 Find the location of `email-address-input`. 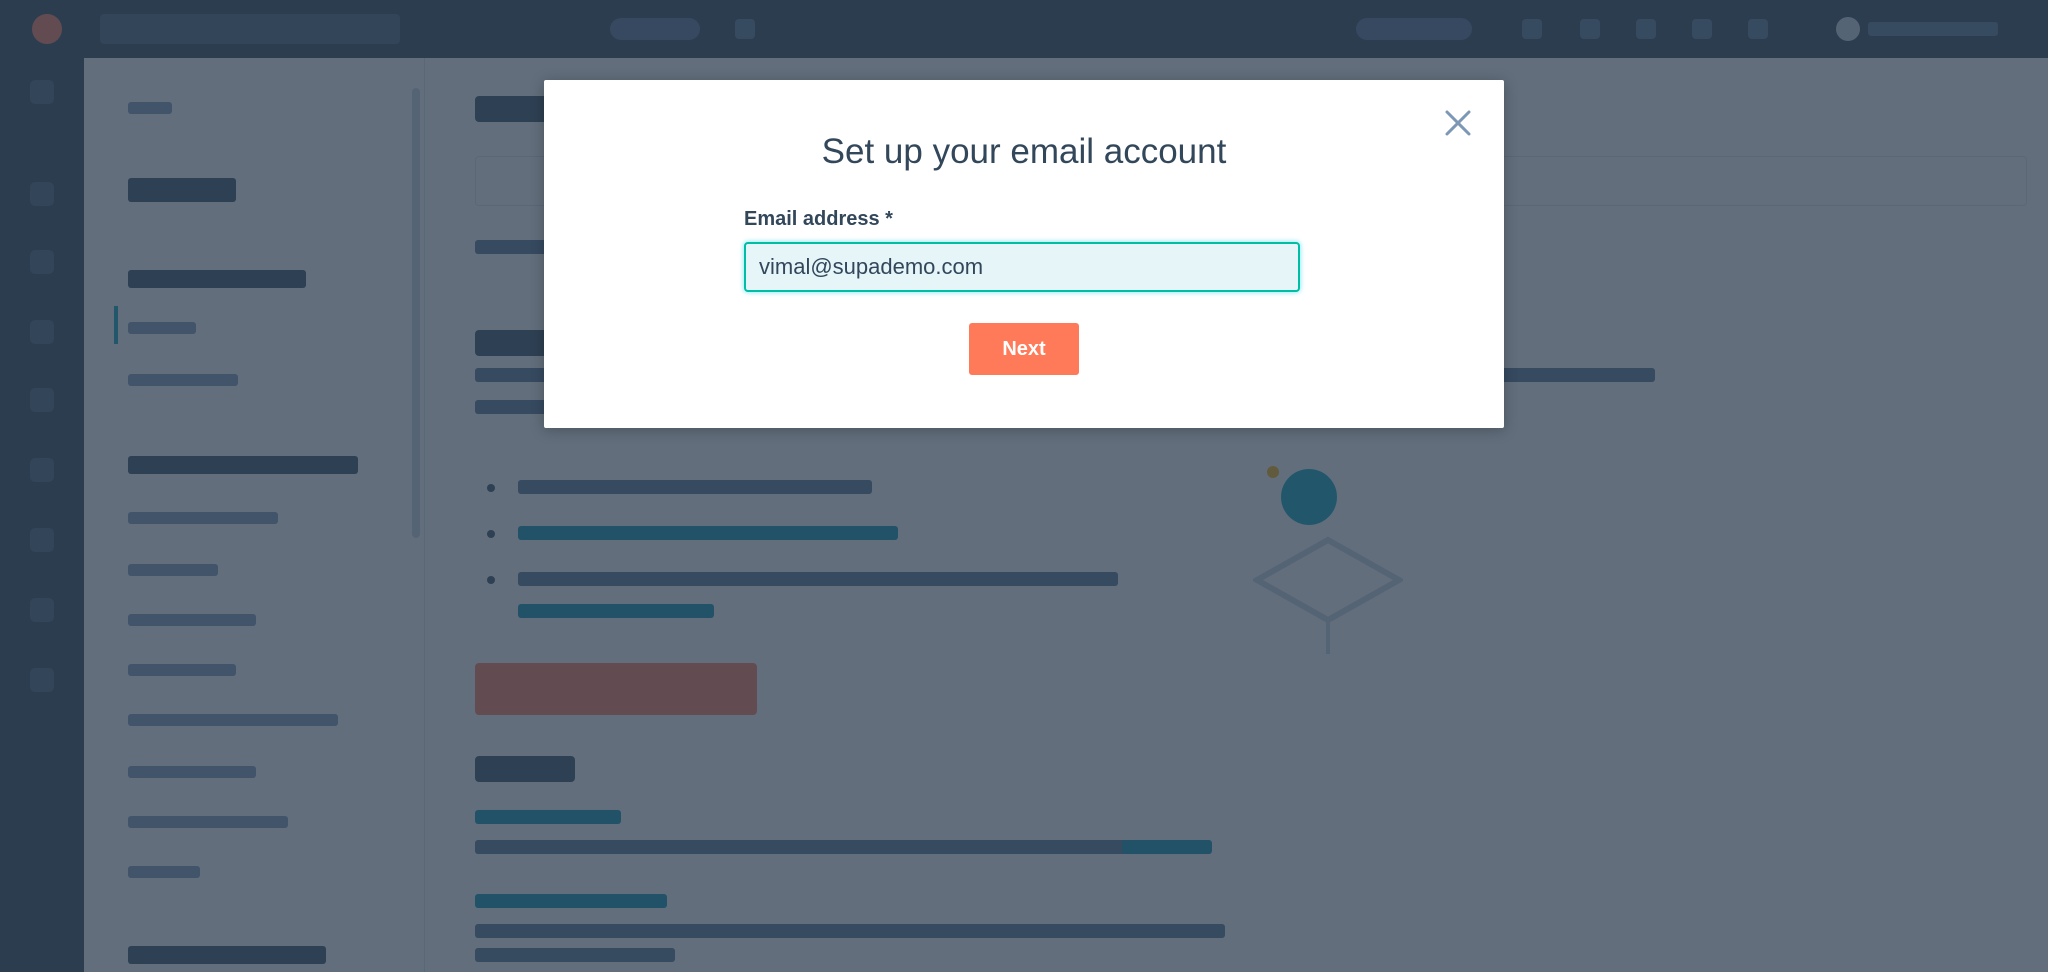

email-address-input is located at coordinates (1022, 267).